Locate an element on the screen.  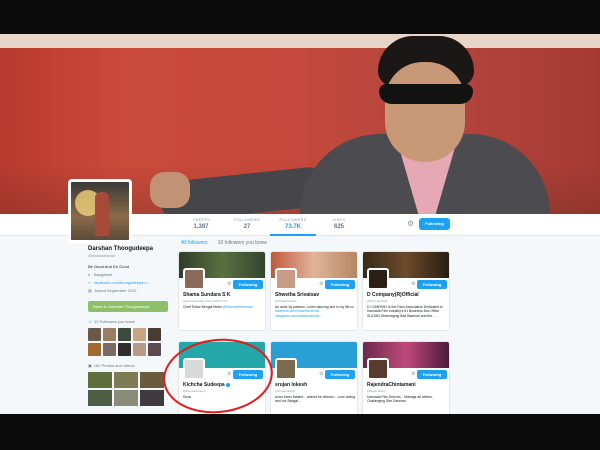
profile-handle: @dasadarshan is located at coordinates (133, 255).